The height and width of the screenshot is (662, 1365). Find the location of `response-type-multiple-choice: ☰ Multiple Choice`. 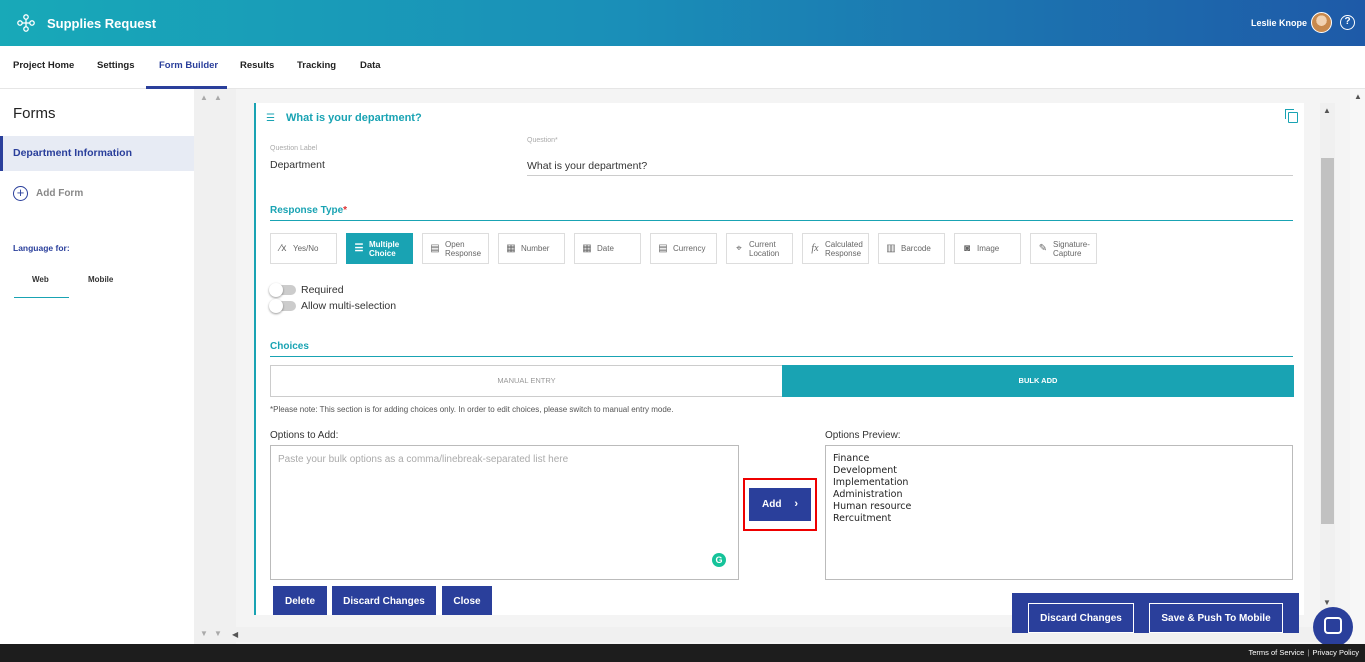

response-type-multiple-choice: ☰ Multiple Choice is located at coordinates (379, 248).